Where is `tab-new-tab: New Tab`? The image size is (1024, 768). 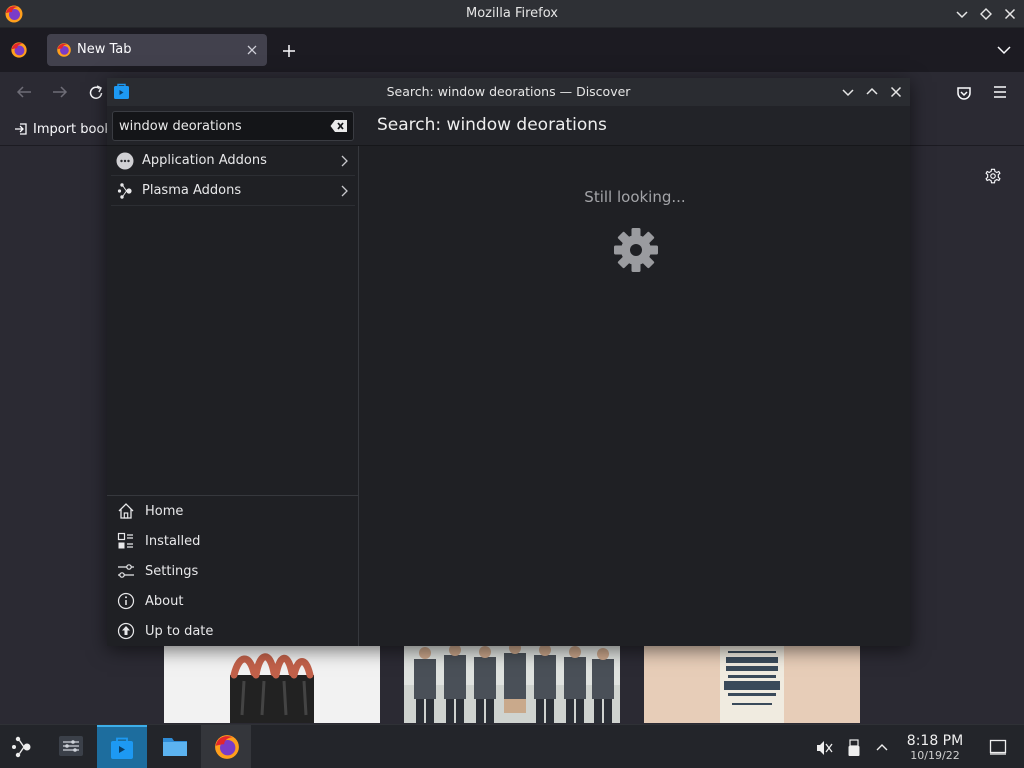 tab-new-tab: New Tab is located at coordinates (157, 50).